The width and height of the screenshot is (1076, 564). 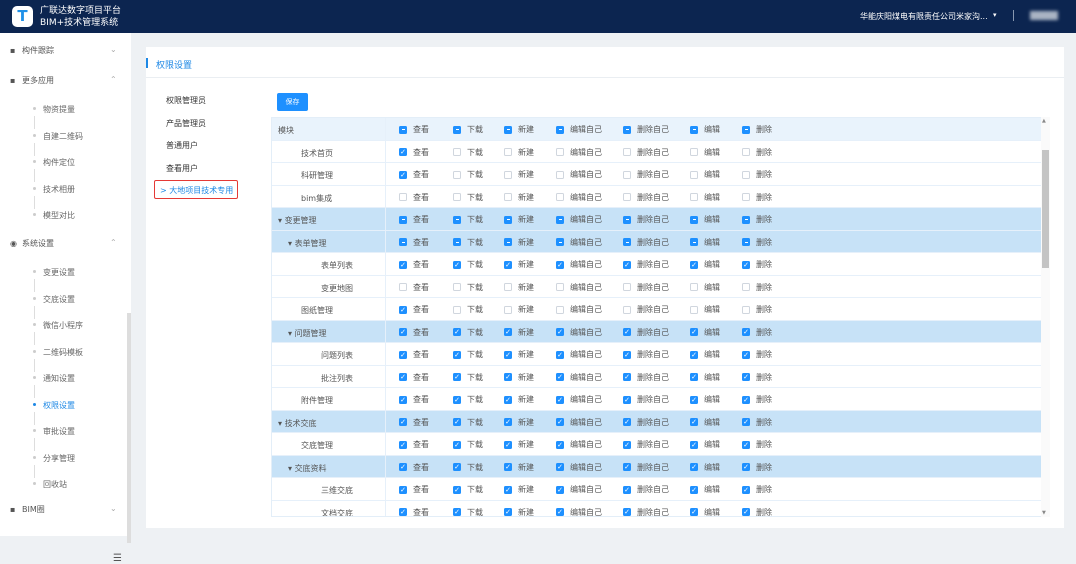 What do you see at coordinates (63, 509) in the screenshot?
I see `sidebar-group: ▪ BIM圈 ⌄` at bounding box center [63, 509].